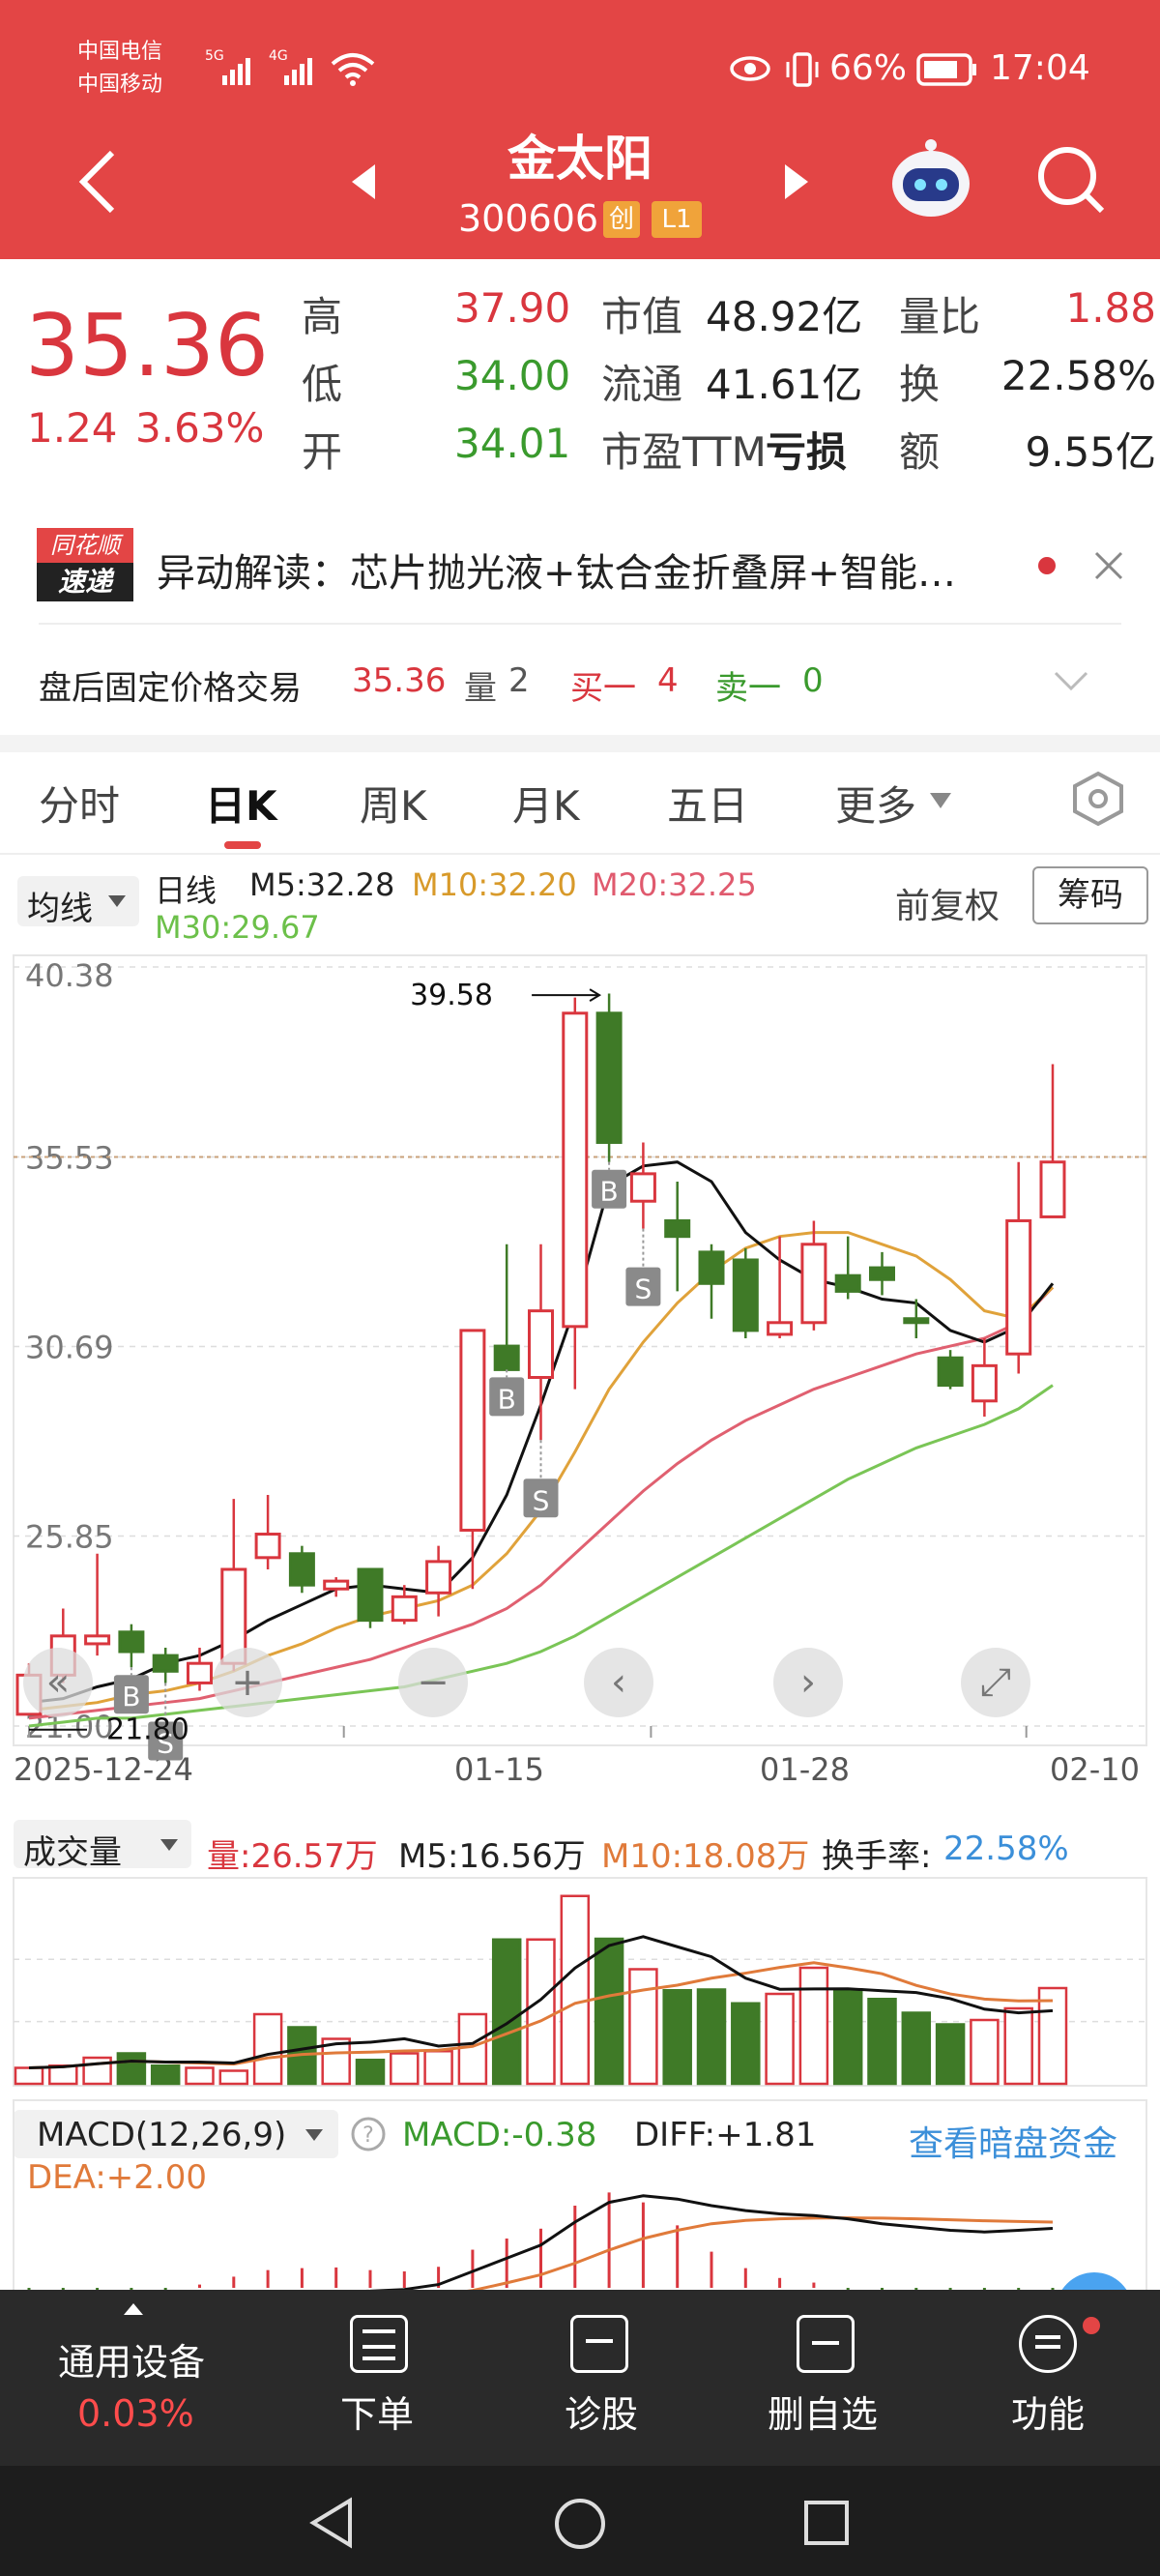  I want to click on nav-back-icon, so click(332, 2523).